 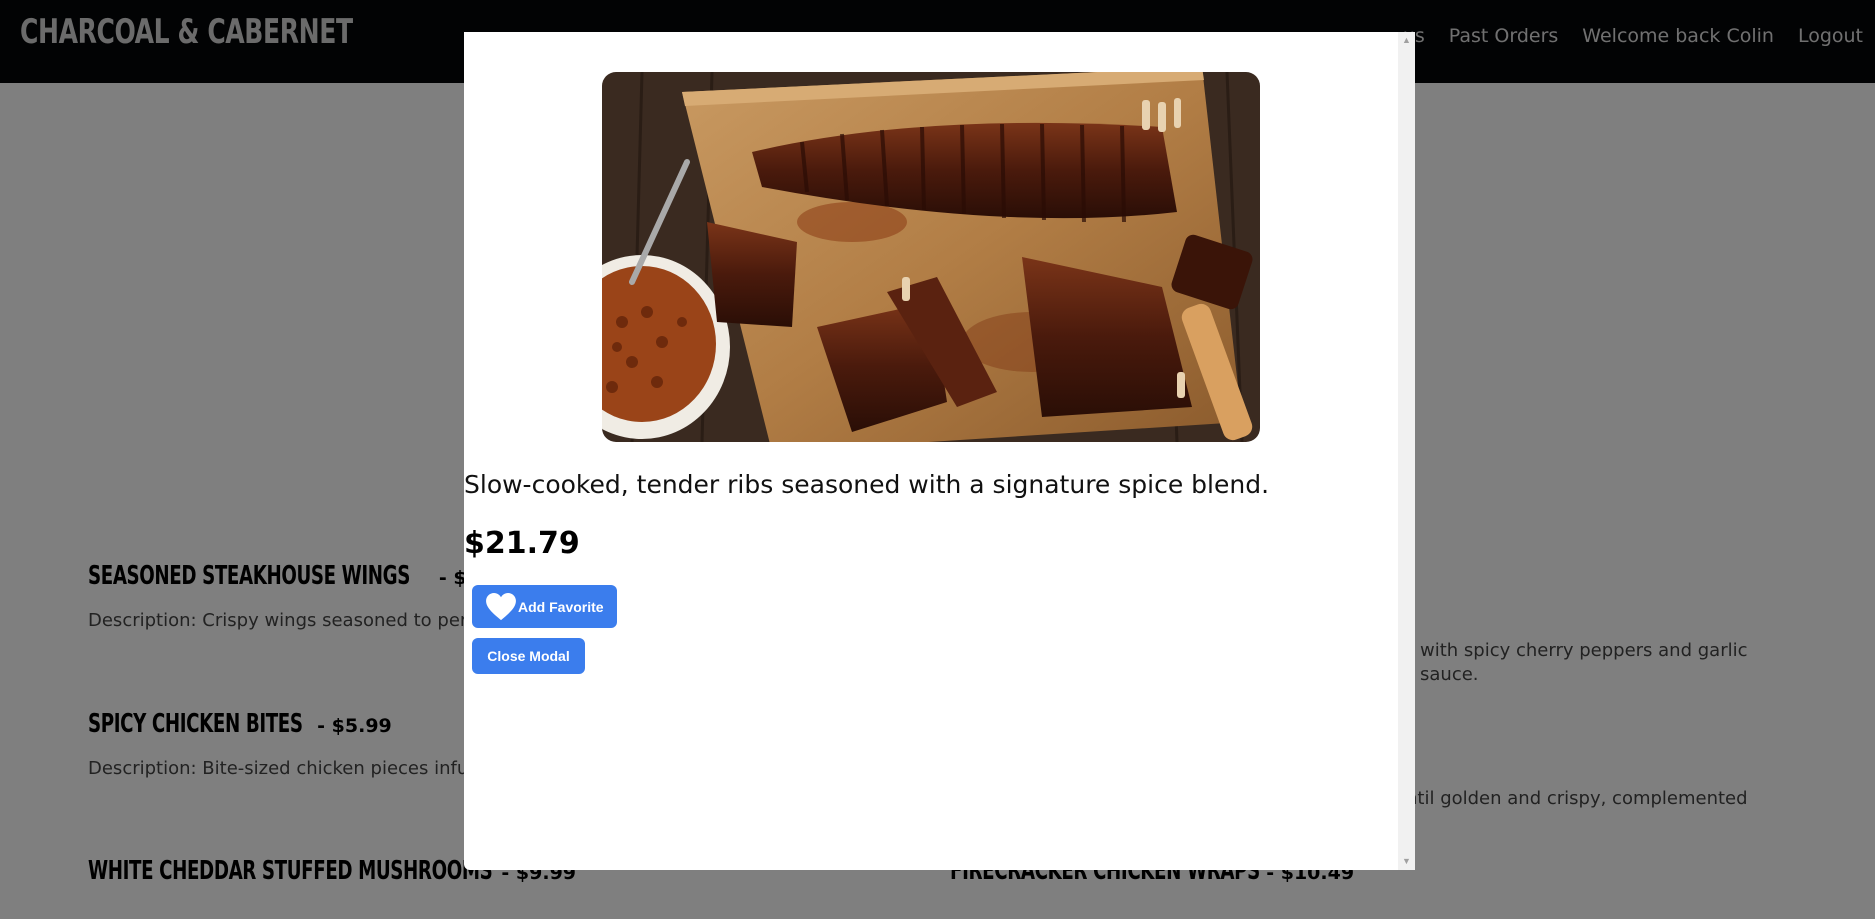 I want to click on scroll-down-icon: ▼, so click(x=1406, y=861).